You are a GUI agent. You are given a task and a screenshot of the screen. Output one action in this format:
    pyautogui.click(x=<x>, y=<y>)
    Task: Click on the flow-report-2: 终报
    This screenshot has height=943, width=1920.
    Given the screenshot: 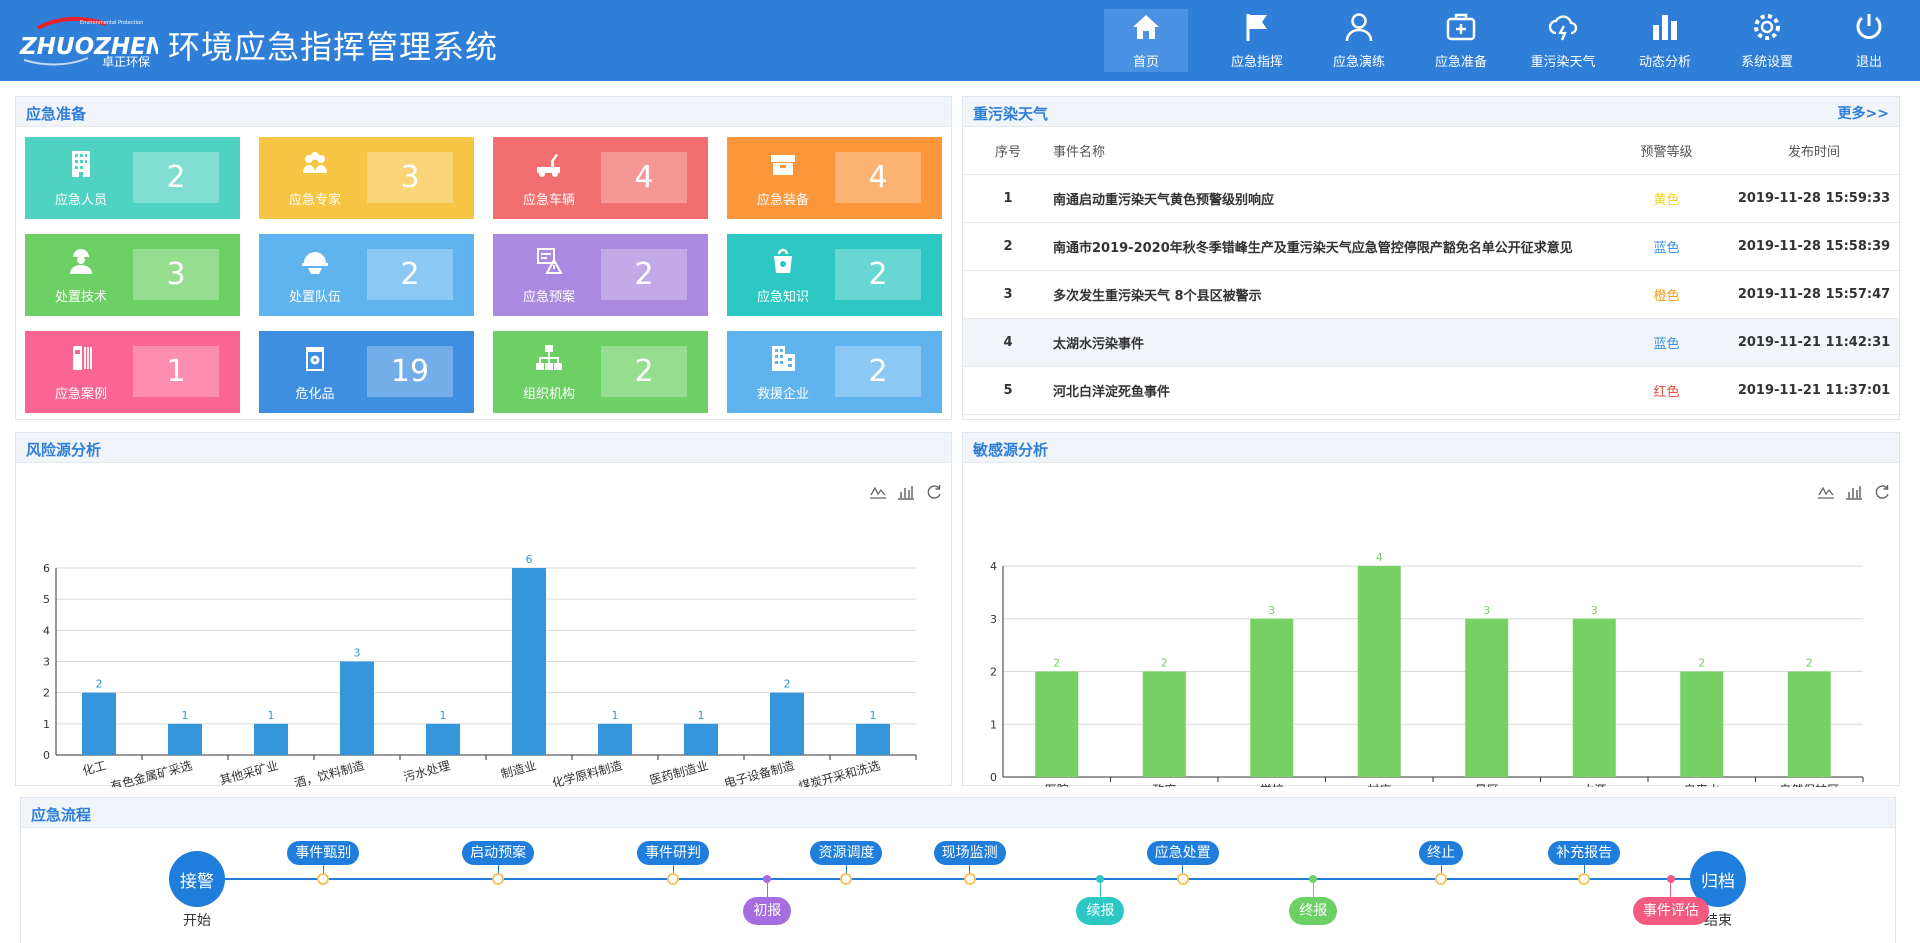 What is the action you would take?
    pyautogui.click(x=1313, y=911)
    